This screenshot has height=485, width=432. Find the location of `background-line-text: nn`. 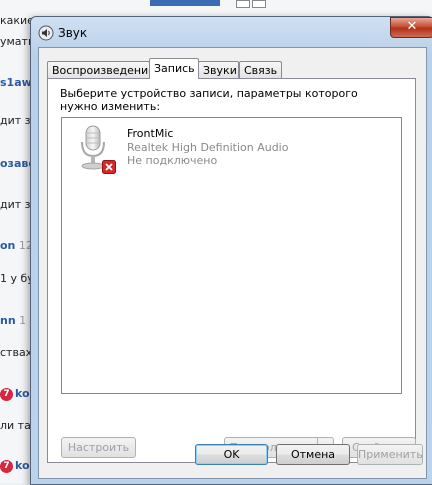

background-line-text: nn is located at coordinates (8, 320).